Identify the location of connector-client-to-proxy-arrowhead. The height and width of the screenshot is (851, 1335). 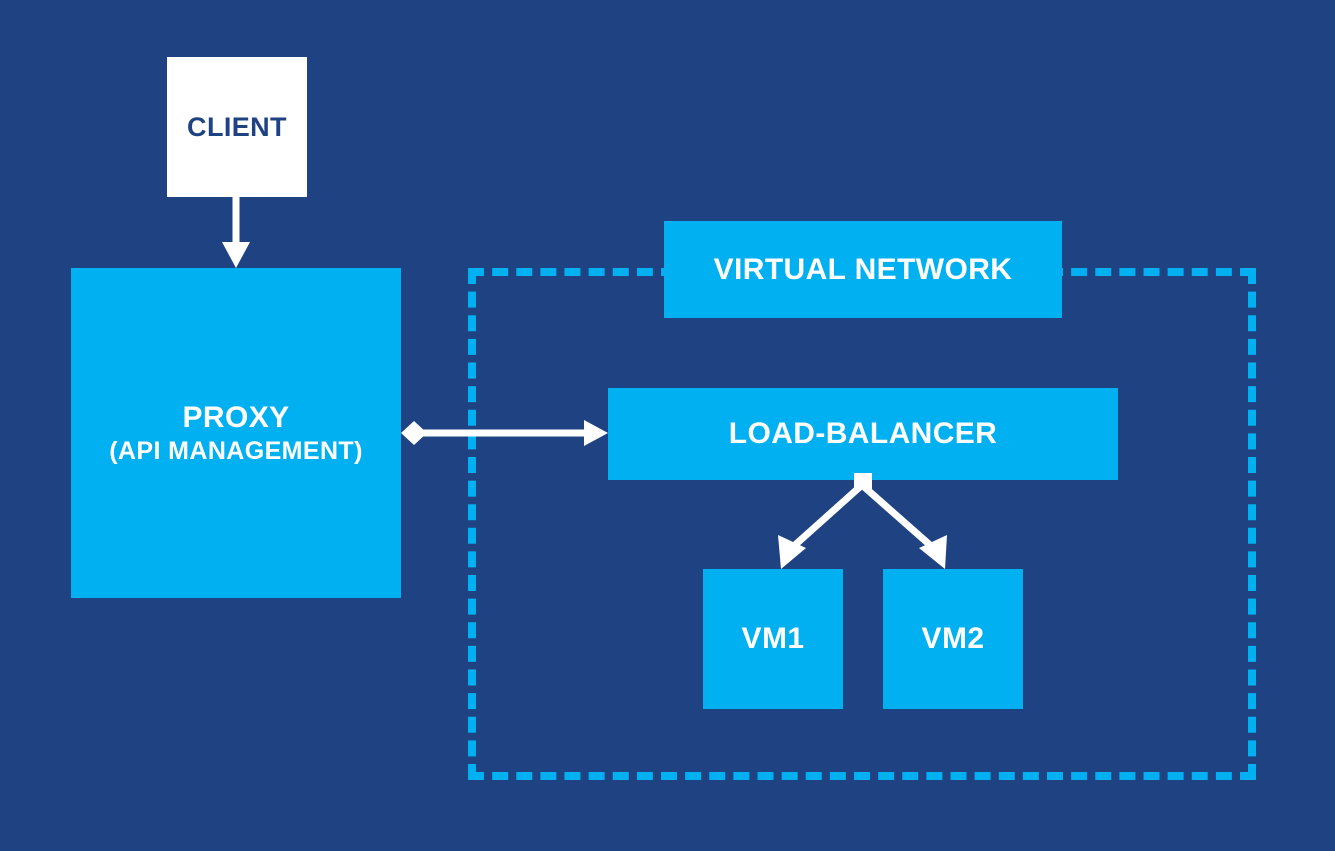
(236, 255).